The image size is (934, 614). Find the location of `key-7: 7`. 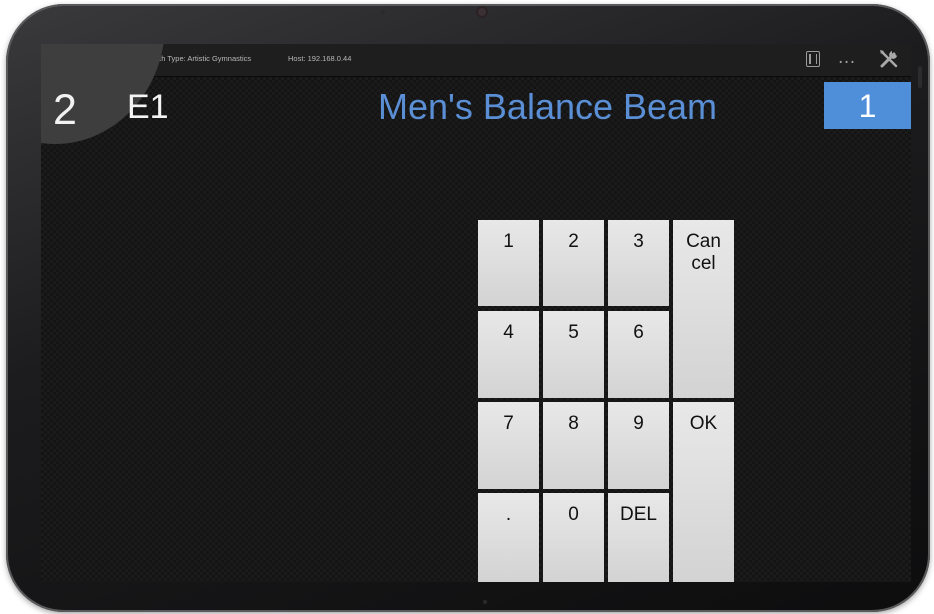

key-7: 7 is located at coordinates (508, 445).